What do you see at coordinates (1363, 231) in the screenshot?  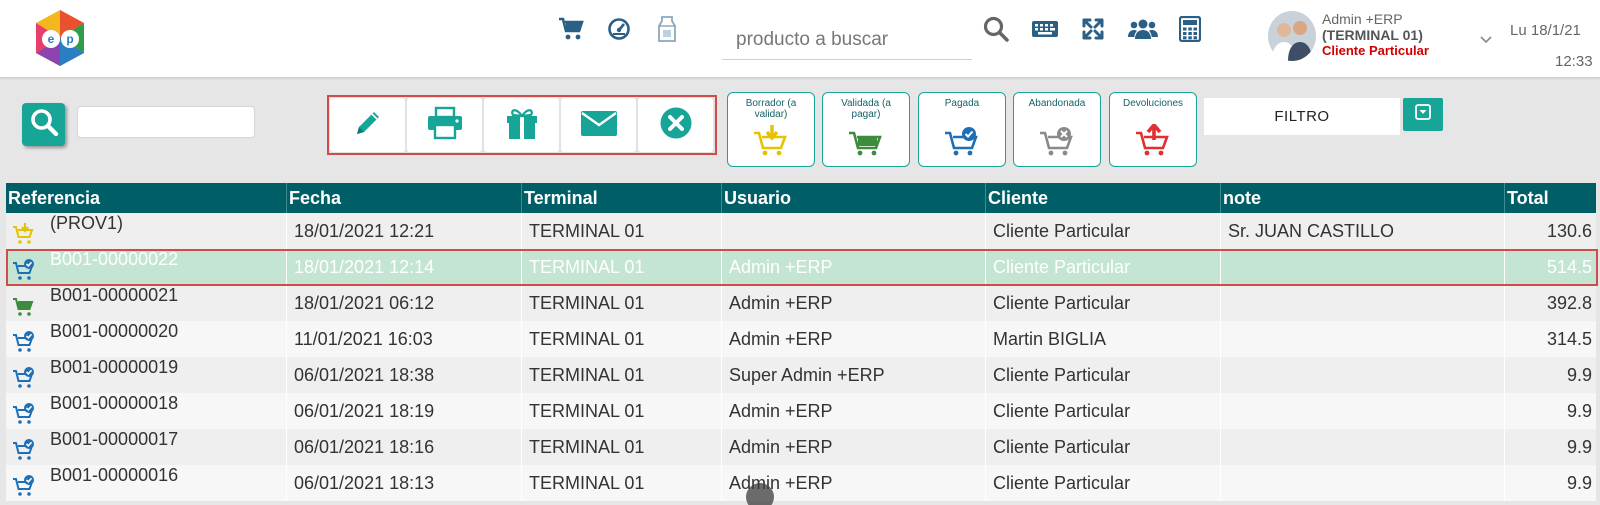 I see `cell-note: Sr. JUAN CASTILLO` at bounding box center [1363, 231].